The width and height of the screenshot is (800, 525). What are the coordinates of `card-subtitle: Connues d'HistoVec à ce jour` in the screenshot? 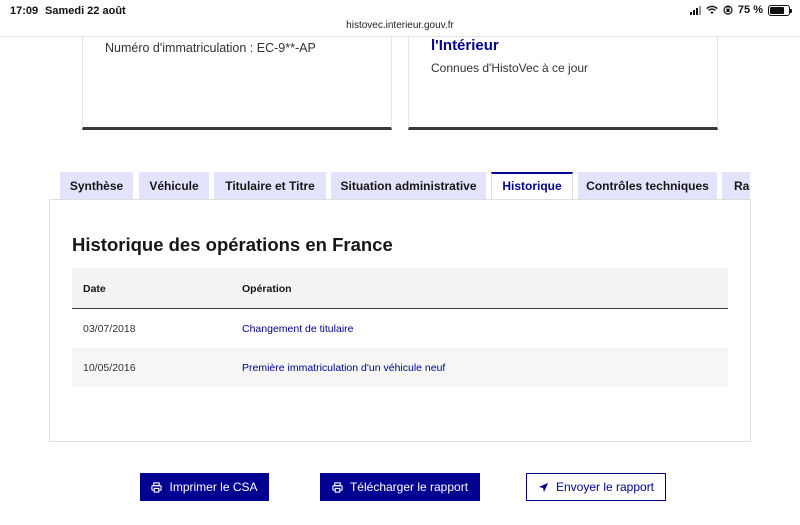 It's located at (510, 68).